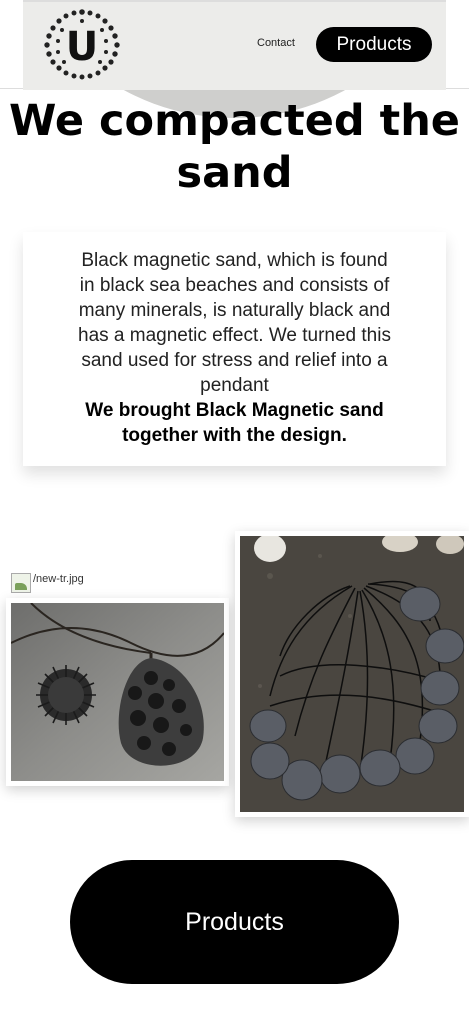  I want to click on intro-text-line: Black magnetic sand, which is found, so click(234, 260).